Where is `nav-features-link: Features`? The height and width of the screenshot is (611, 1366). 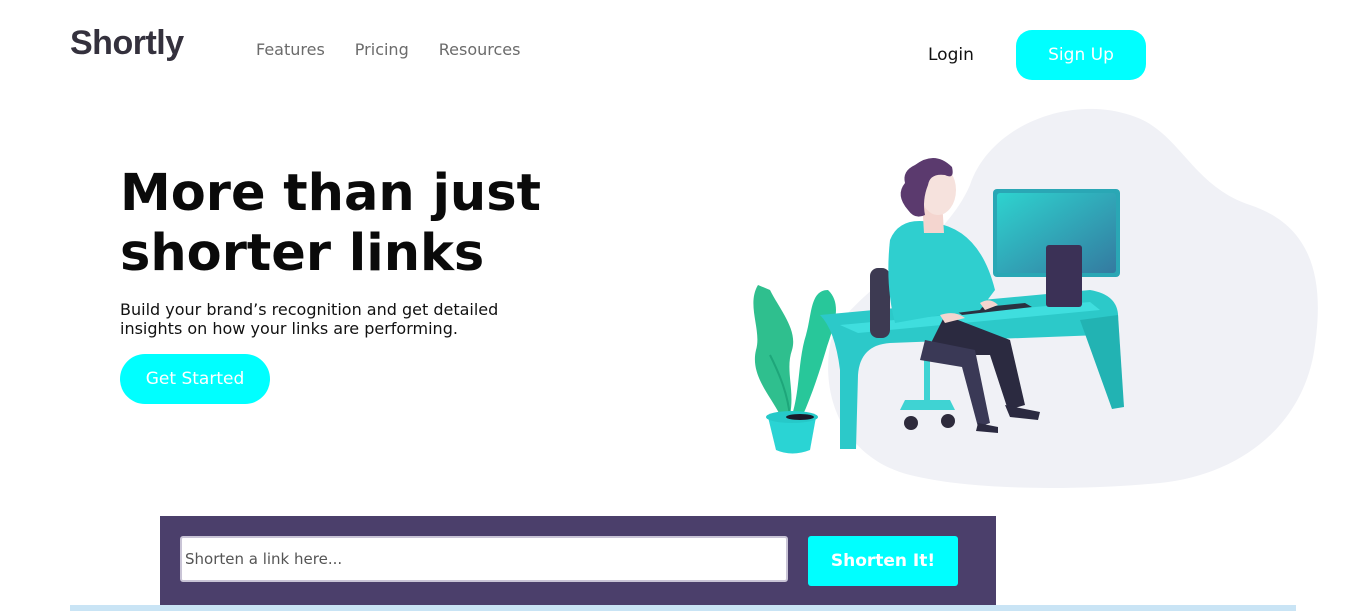
nav-features-link: Features is located at coordinates (290, 49).